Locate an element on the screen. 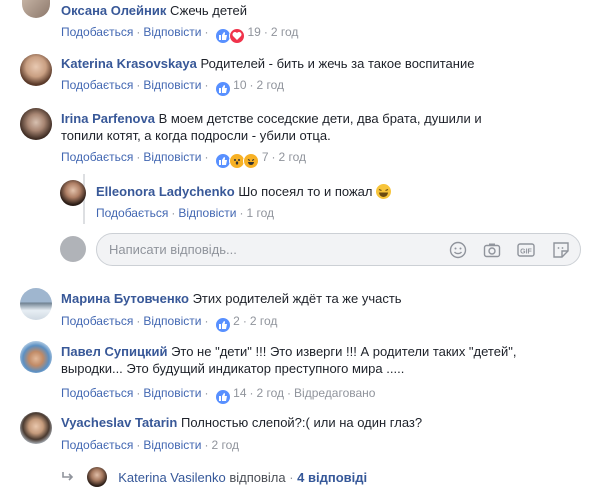 The image size is (593, 496). love-reaction-icon is located at coordinates (237, 35).